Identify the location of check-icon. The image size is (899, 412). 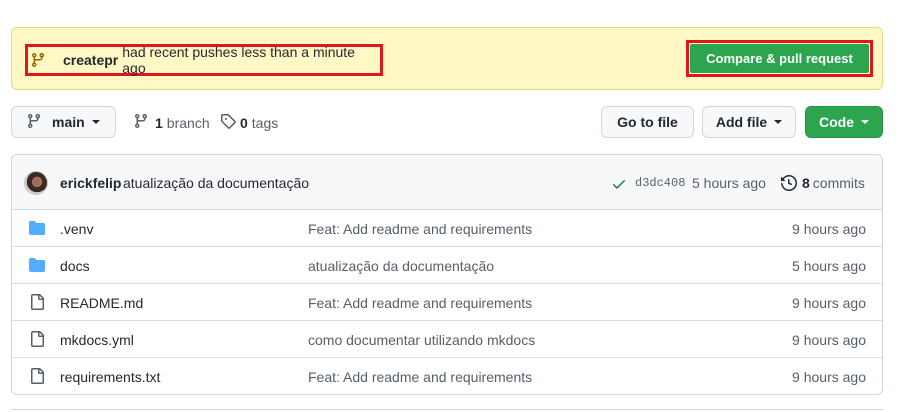
(619, 185).